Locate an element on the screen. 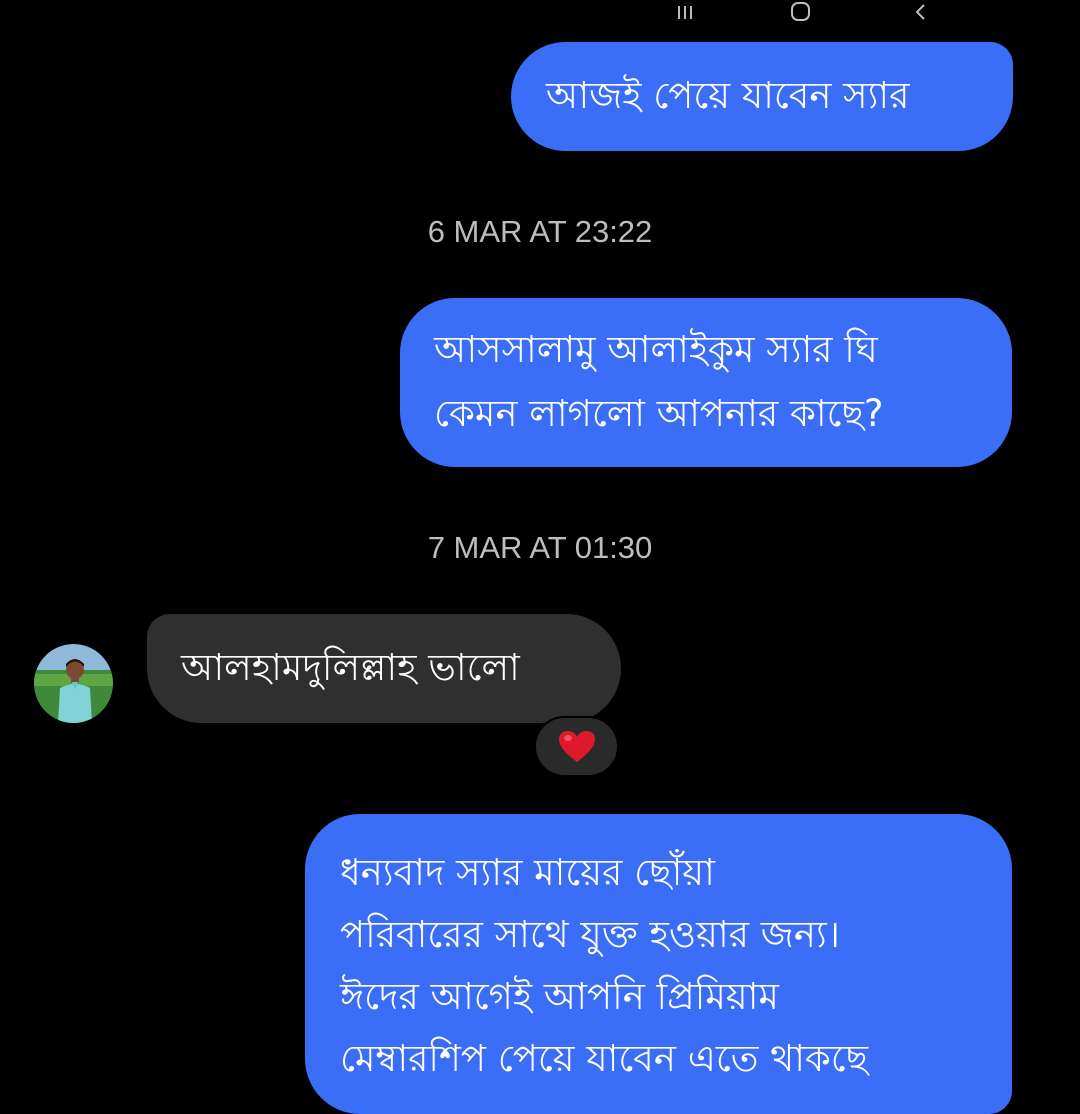  message-text-line: ধন্যবাদ স্যার মায়ের ছোঁয়া is located at coordinates (527, 872).